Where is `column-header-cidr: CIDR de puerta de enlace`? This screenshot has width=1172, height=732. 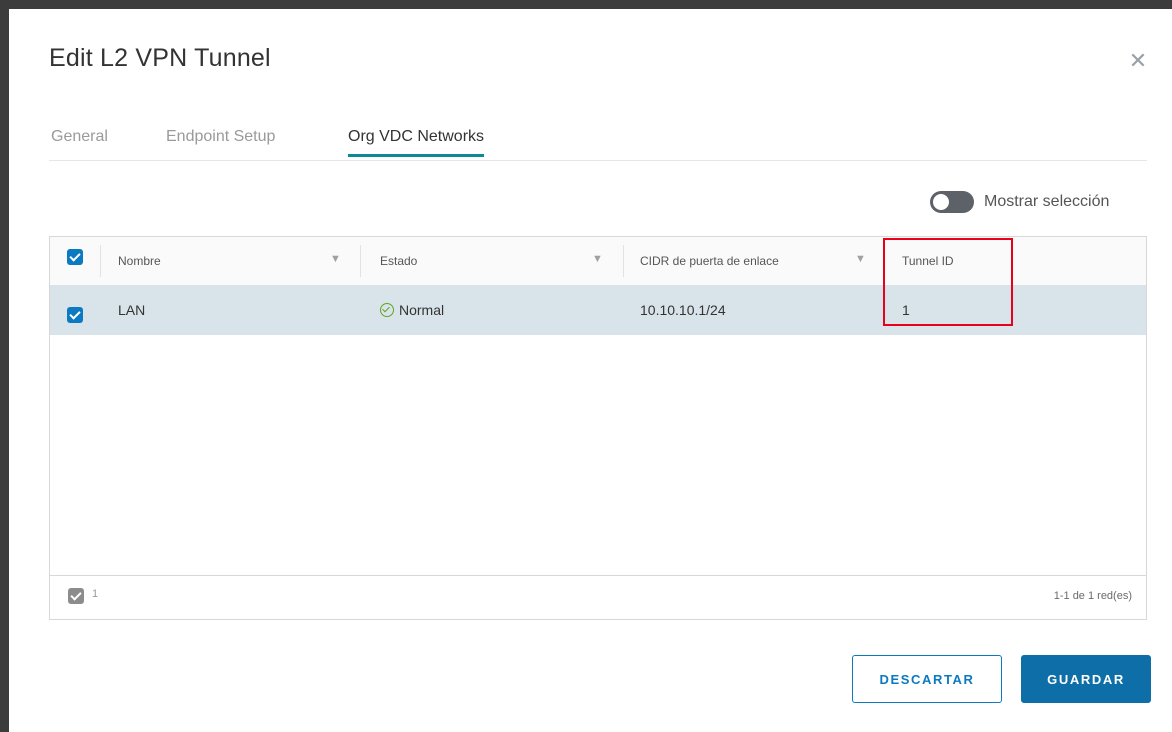 column-header-cidr: CIDR de puerta de enlace is located at coordinates (709, 261).